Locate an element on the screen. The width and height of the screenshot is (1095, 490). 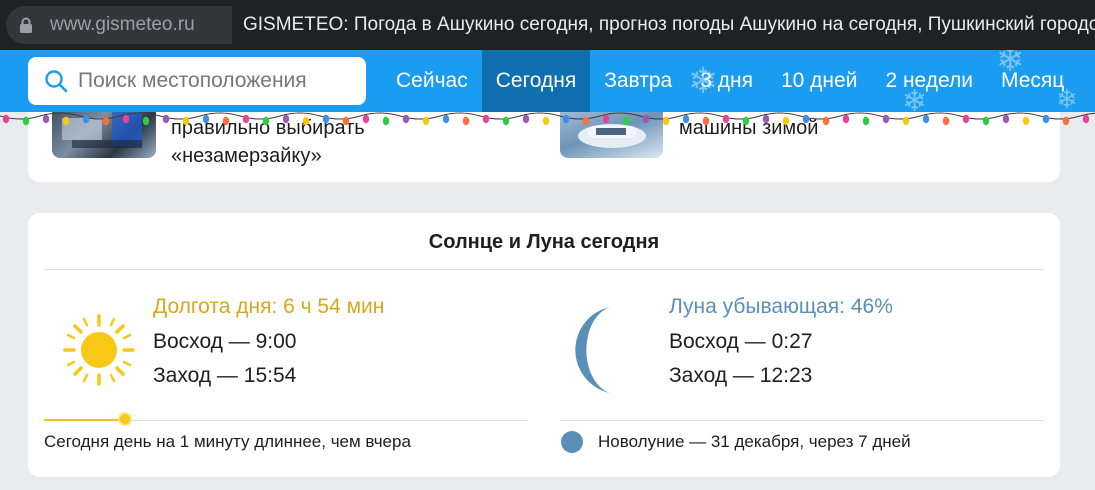
search-input is located at coordinates (218, 81).